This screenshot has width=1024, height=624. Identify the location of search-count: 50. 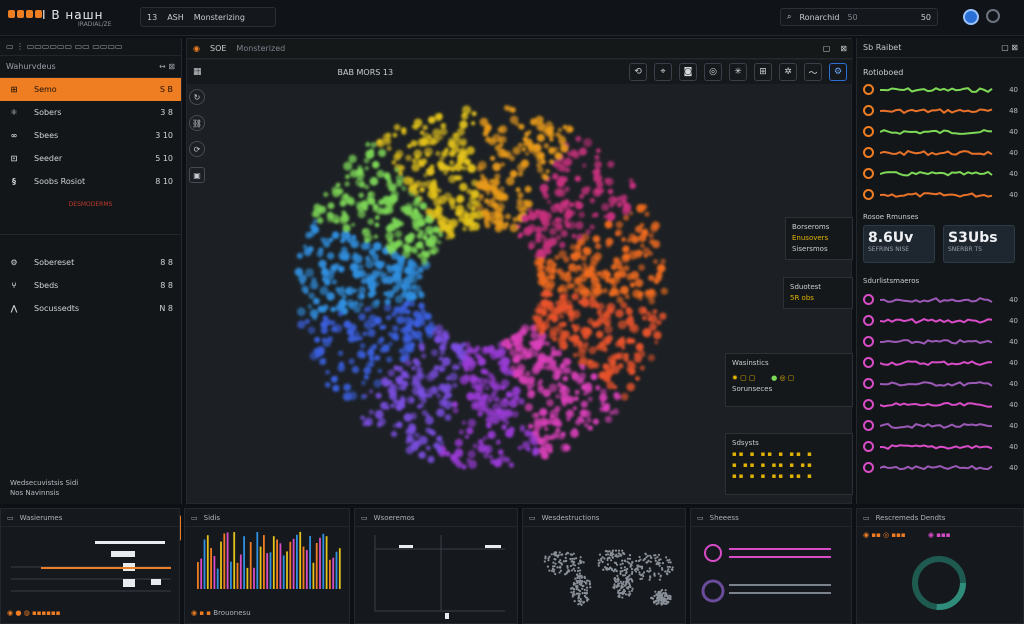
(925, 17).